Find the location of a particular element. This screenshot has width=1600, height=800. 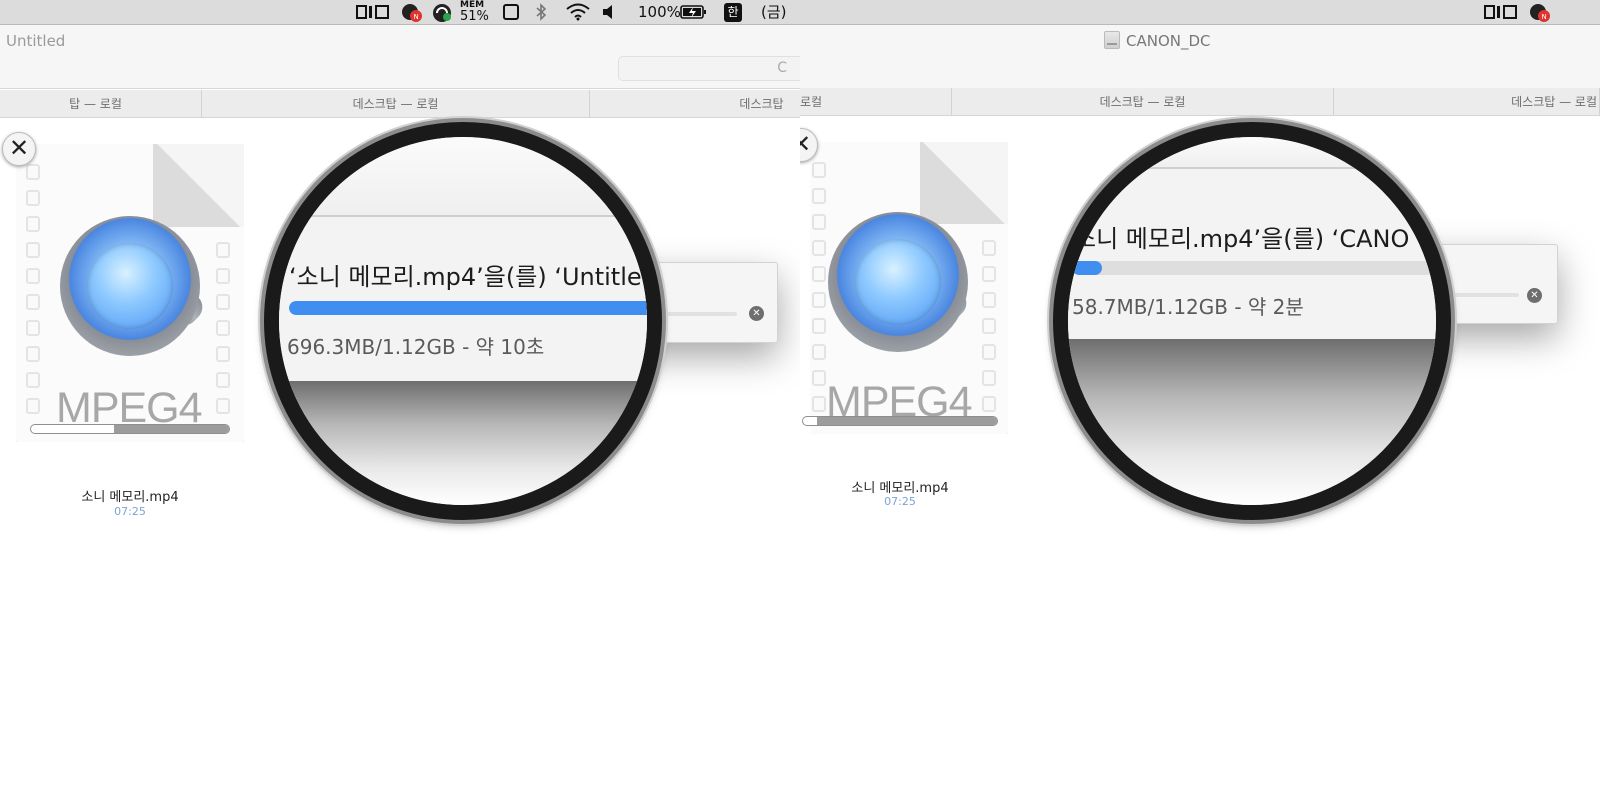

display-icon is located at coordinates (511, 12).